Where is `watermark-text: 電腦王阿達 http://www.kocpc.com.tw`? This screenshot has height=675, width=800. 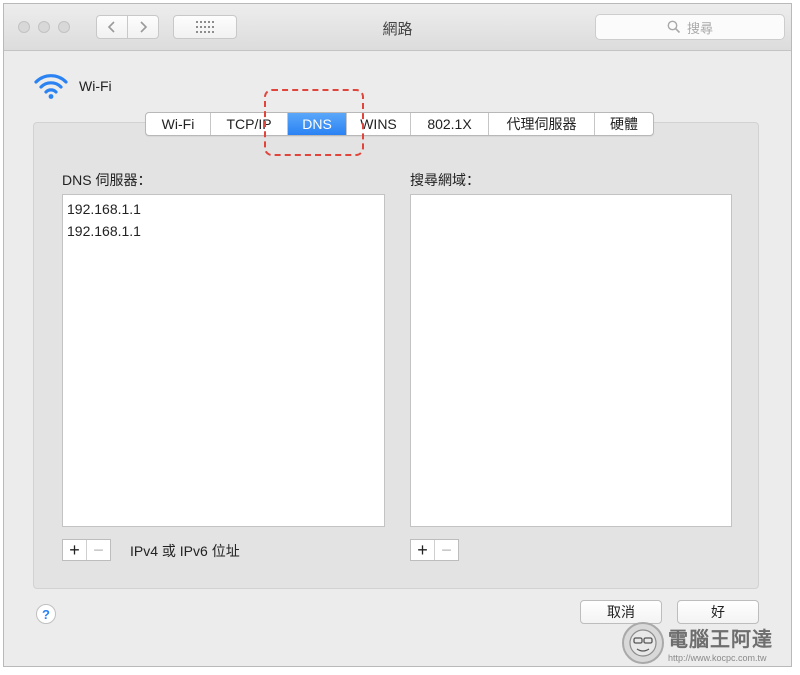 watermark-text: 電腦王阿達 http://www.kocpc.com.tw is located at coordinates (720, 643).